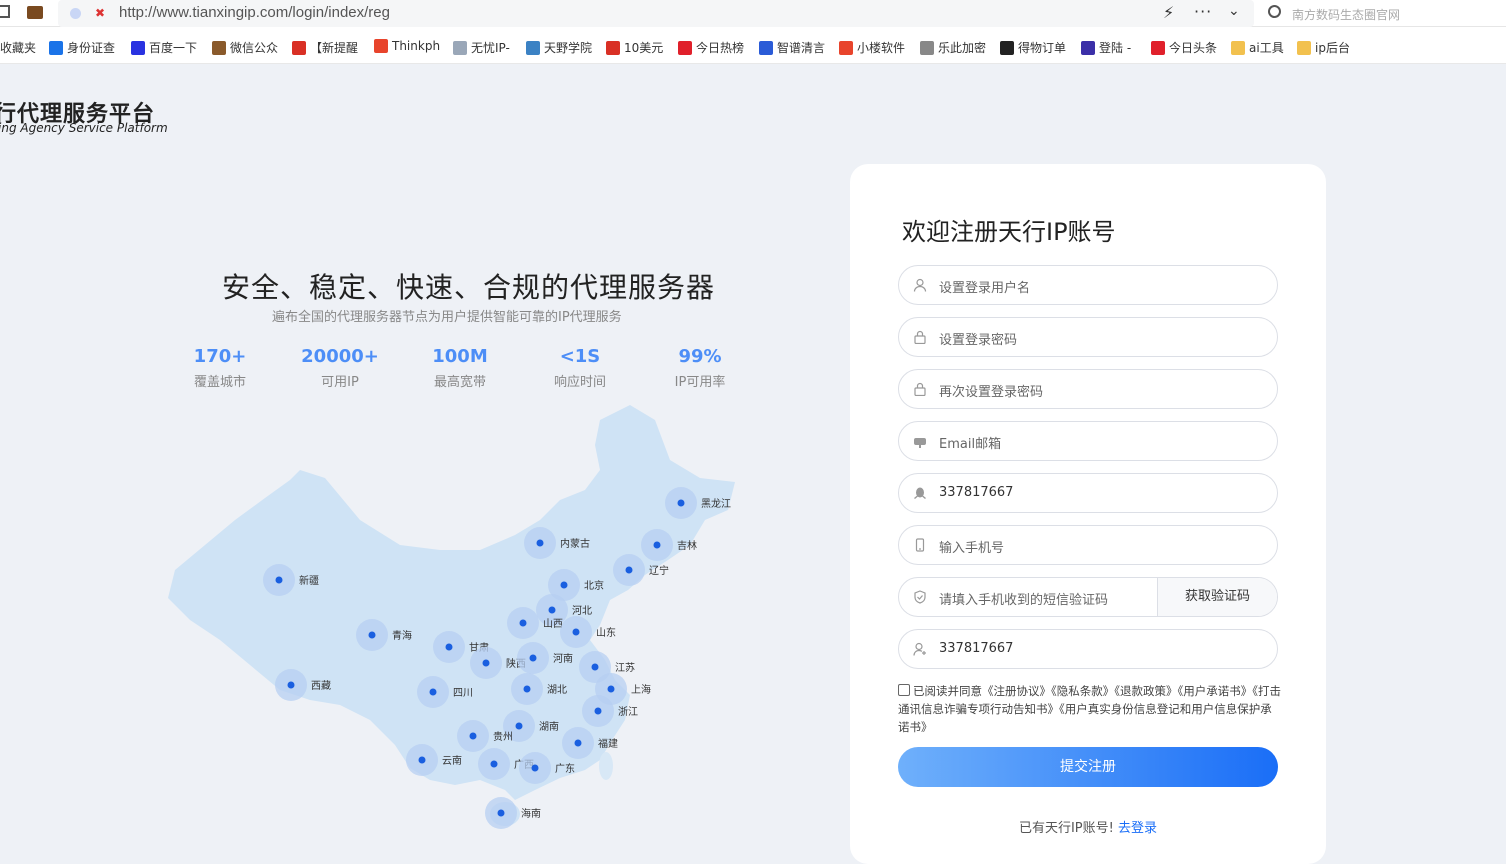 Image resolution: width=1506 pixels, height=864 pixels. Describe the element at coordinates (1168, 12) in the screenshot. I see `bolt-icon: ⚡` at that location.